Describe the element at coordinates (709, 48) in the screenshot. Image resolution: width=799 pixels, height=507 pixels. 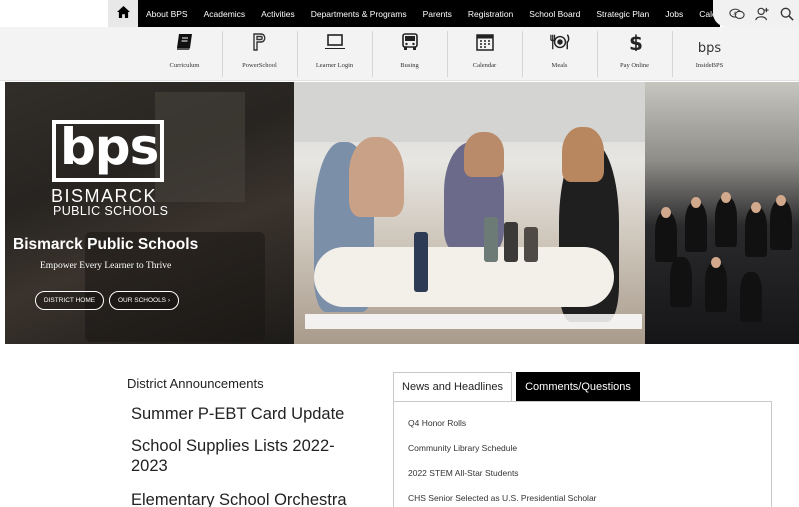
I see `insidebps-icon: bps` at that location.